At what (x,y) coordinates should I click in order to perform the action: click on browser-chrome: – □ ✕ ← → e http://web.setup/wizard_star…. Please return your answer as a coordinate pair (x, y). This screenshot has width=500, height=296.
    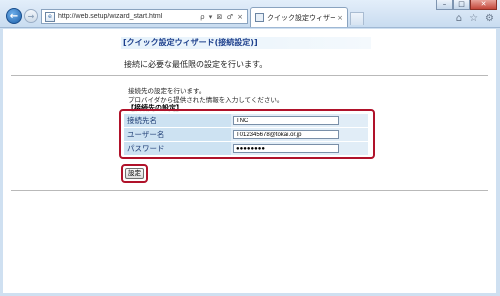
    Looking at the image, I should click on (250, 14).